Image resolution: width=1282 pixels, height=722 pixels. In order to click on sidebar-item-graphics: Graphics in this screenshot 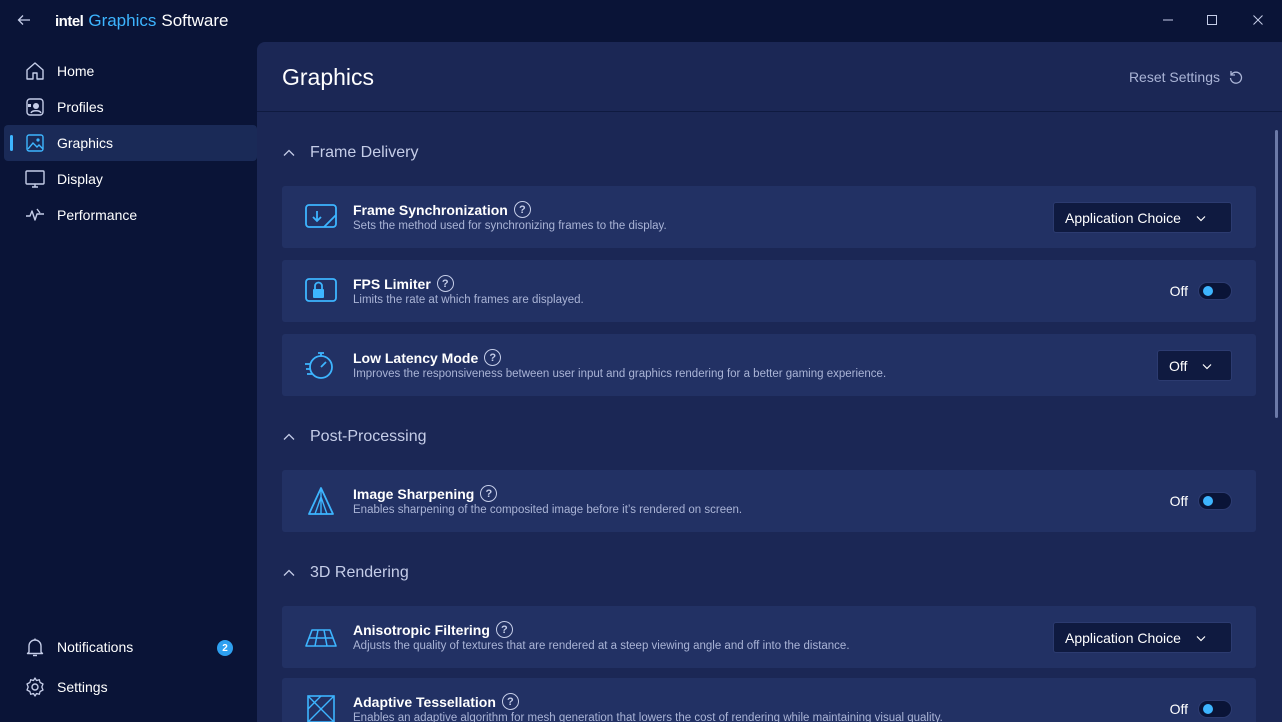, I will do `click(130, 143)`.